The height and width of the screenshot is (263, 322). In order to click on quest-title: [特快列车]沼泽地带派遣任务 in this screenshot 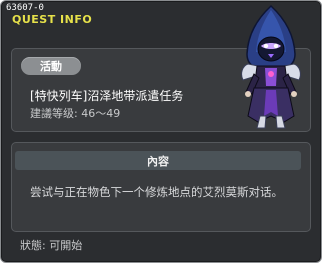, I will do `click(107, 96)`.